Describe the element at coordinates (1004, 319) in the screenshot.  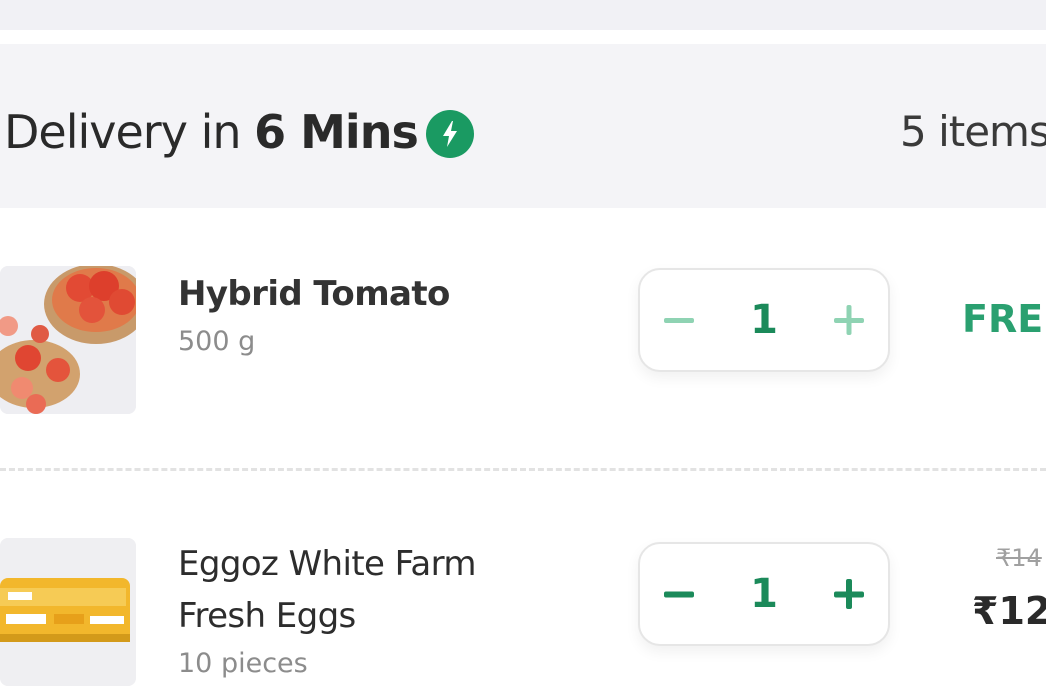
I see `price-label: FREE` at that location.